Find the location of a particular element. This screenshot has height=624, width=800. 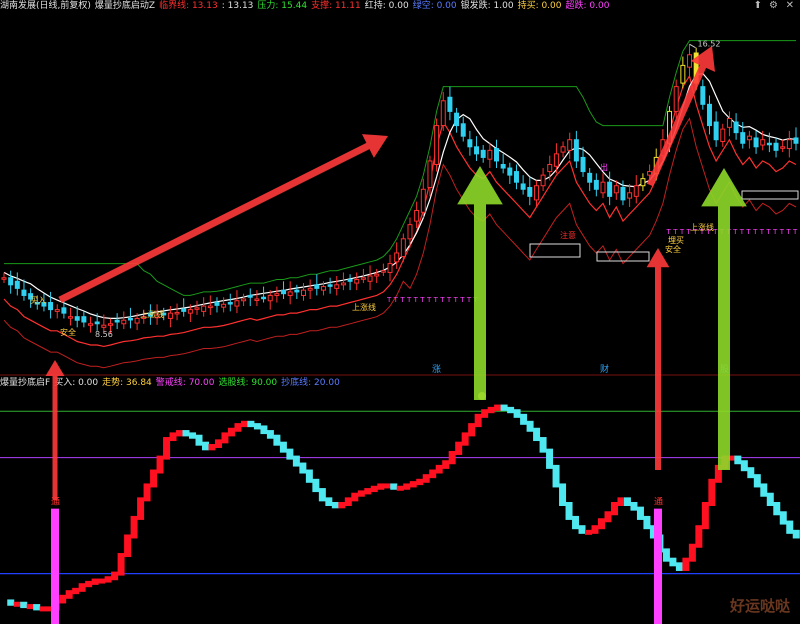

high-price-label: 16.52 is located at coordinates (709, 43).